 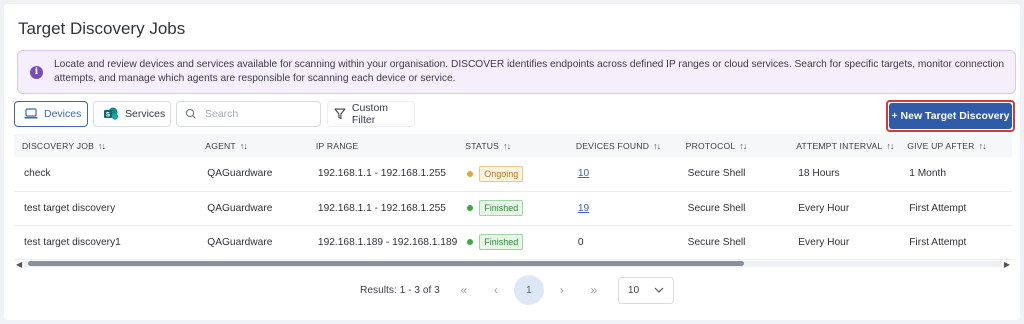 I want to click on search-box, so click(x=248, y=114).